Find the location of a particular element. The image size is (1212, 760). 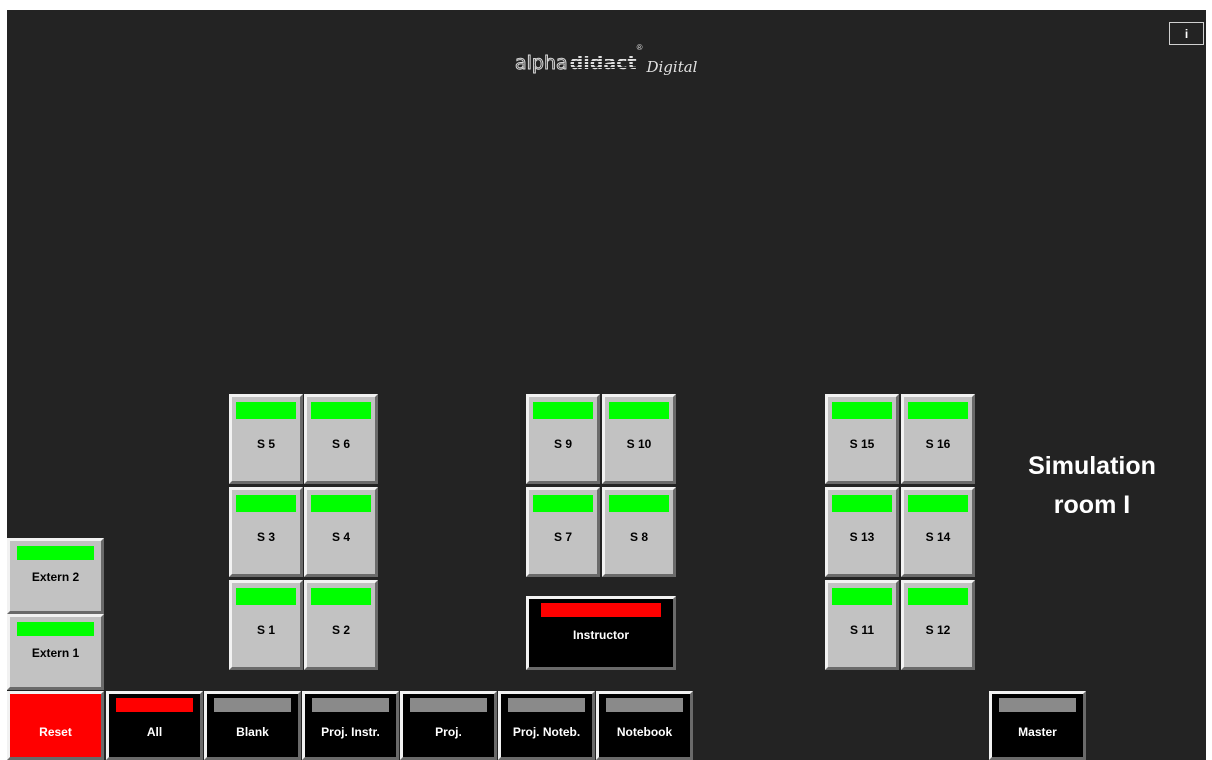

station-label: S 6 is located at coordinates (340, 444).